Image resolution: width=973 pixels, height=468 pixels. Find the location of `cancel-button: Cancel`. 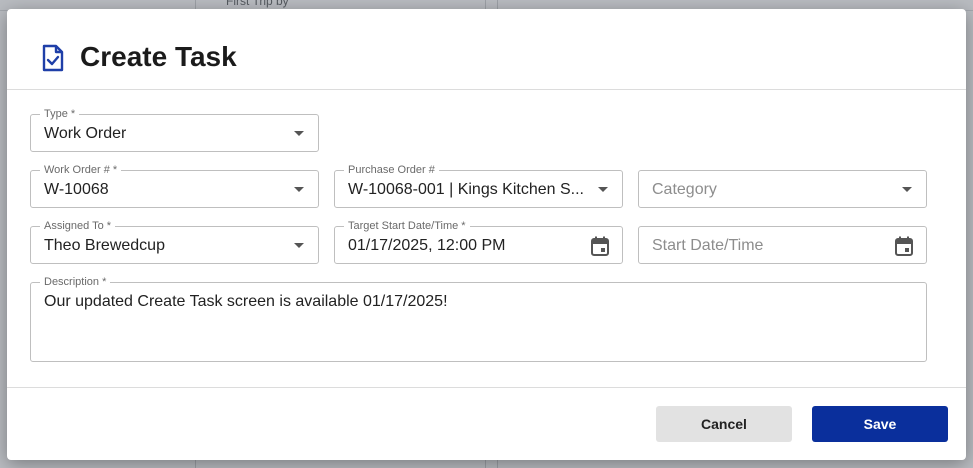

cancel-button: Cancel is located at coordinates (724, 424).